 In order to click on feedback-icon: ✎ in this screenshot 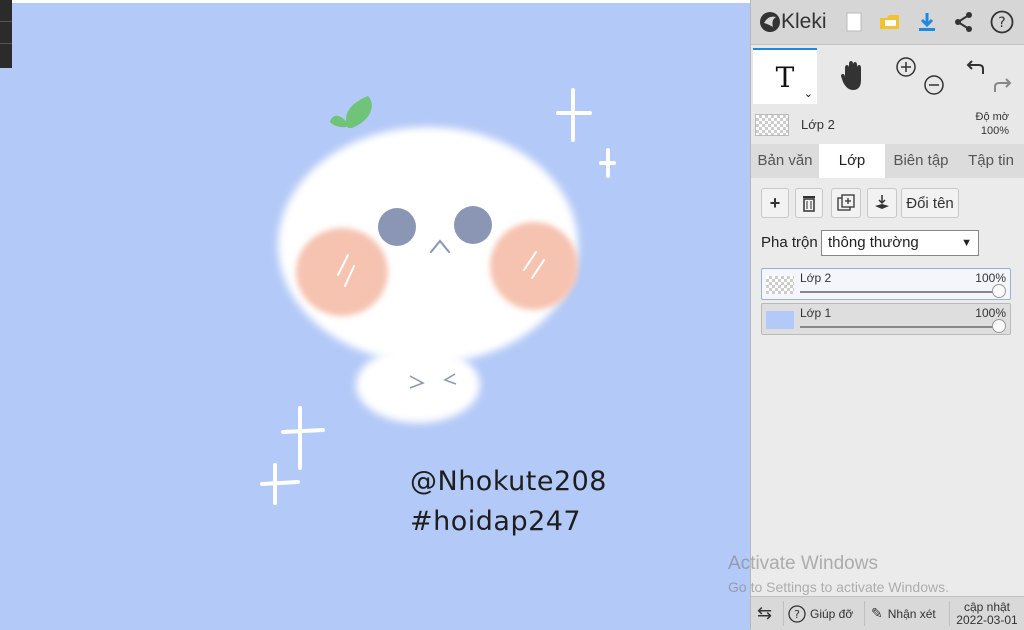, I will do `click(877, 613)`.